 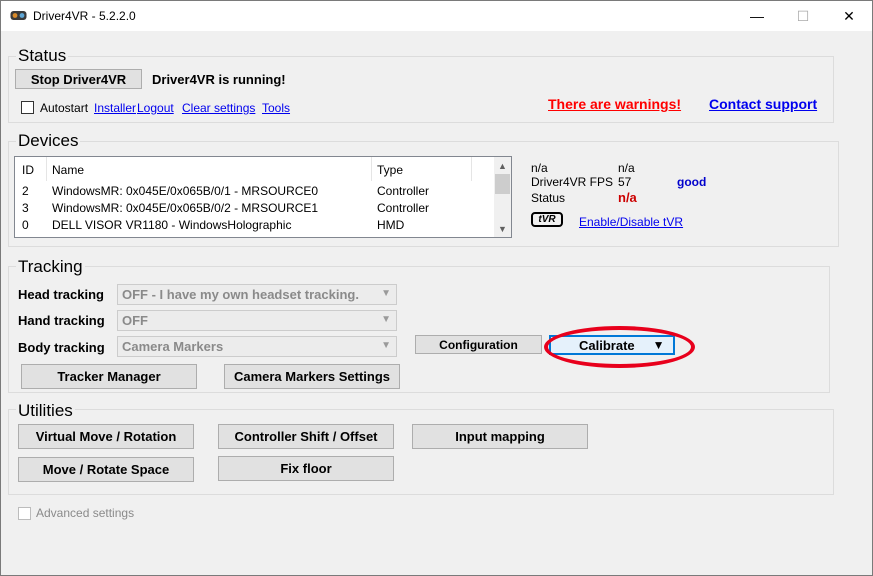 What do you see at coordinates (607, 345) in the screenshot?
I see `calibrate-label: Calibrate` at bounding box center [607, 345].